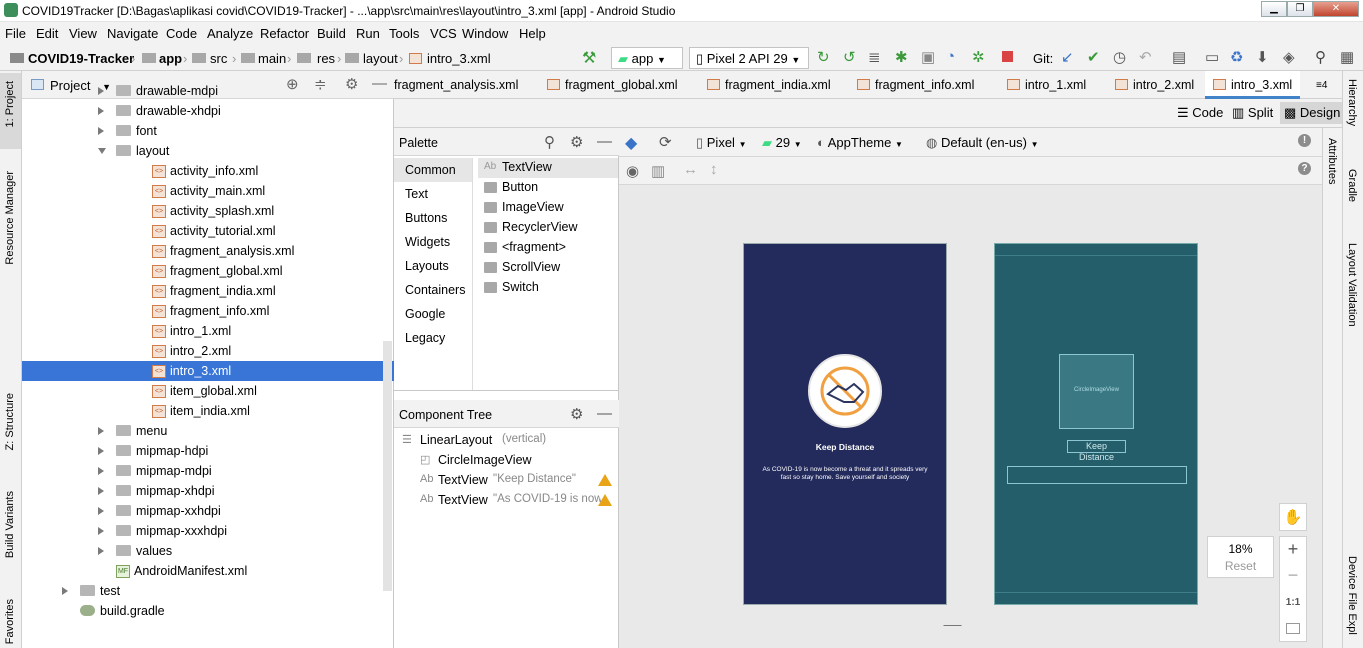 The width and height of the screenshot is (1363, 648). What do you see at coordinates (331, 33) in the screenshot?
I see `menu-build: Build` at bounding box center [331, 33].